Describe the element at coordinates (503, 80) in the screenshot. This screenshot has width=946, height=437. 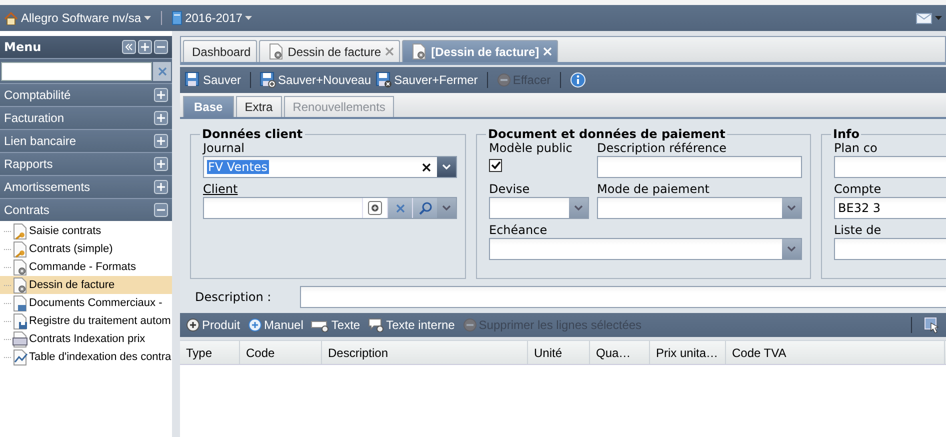
I see `delete-icon` at that location.